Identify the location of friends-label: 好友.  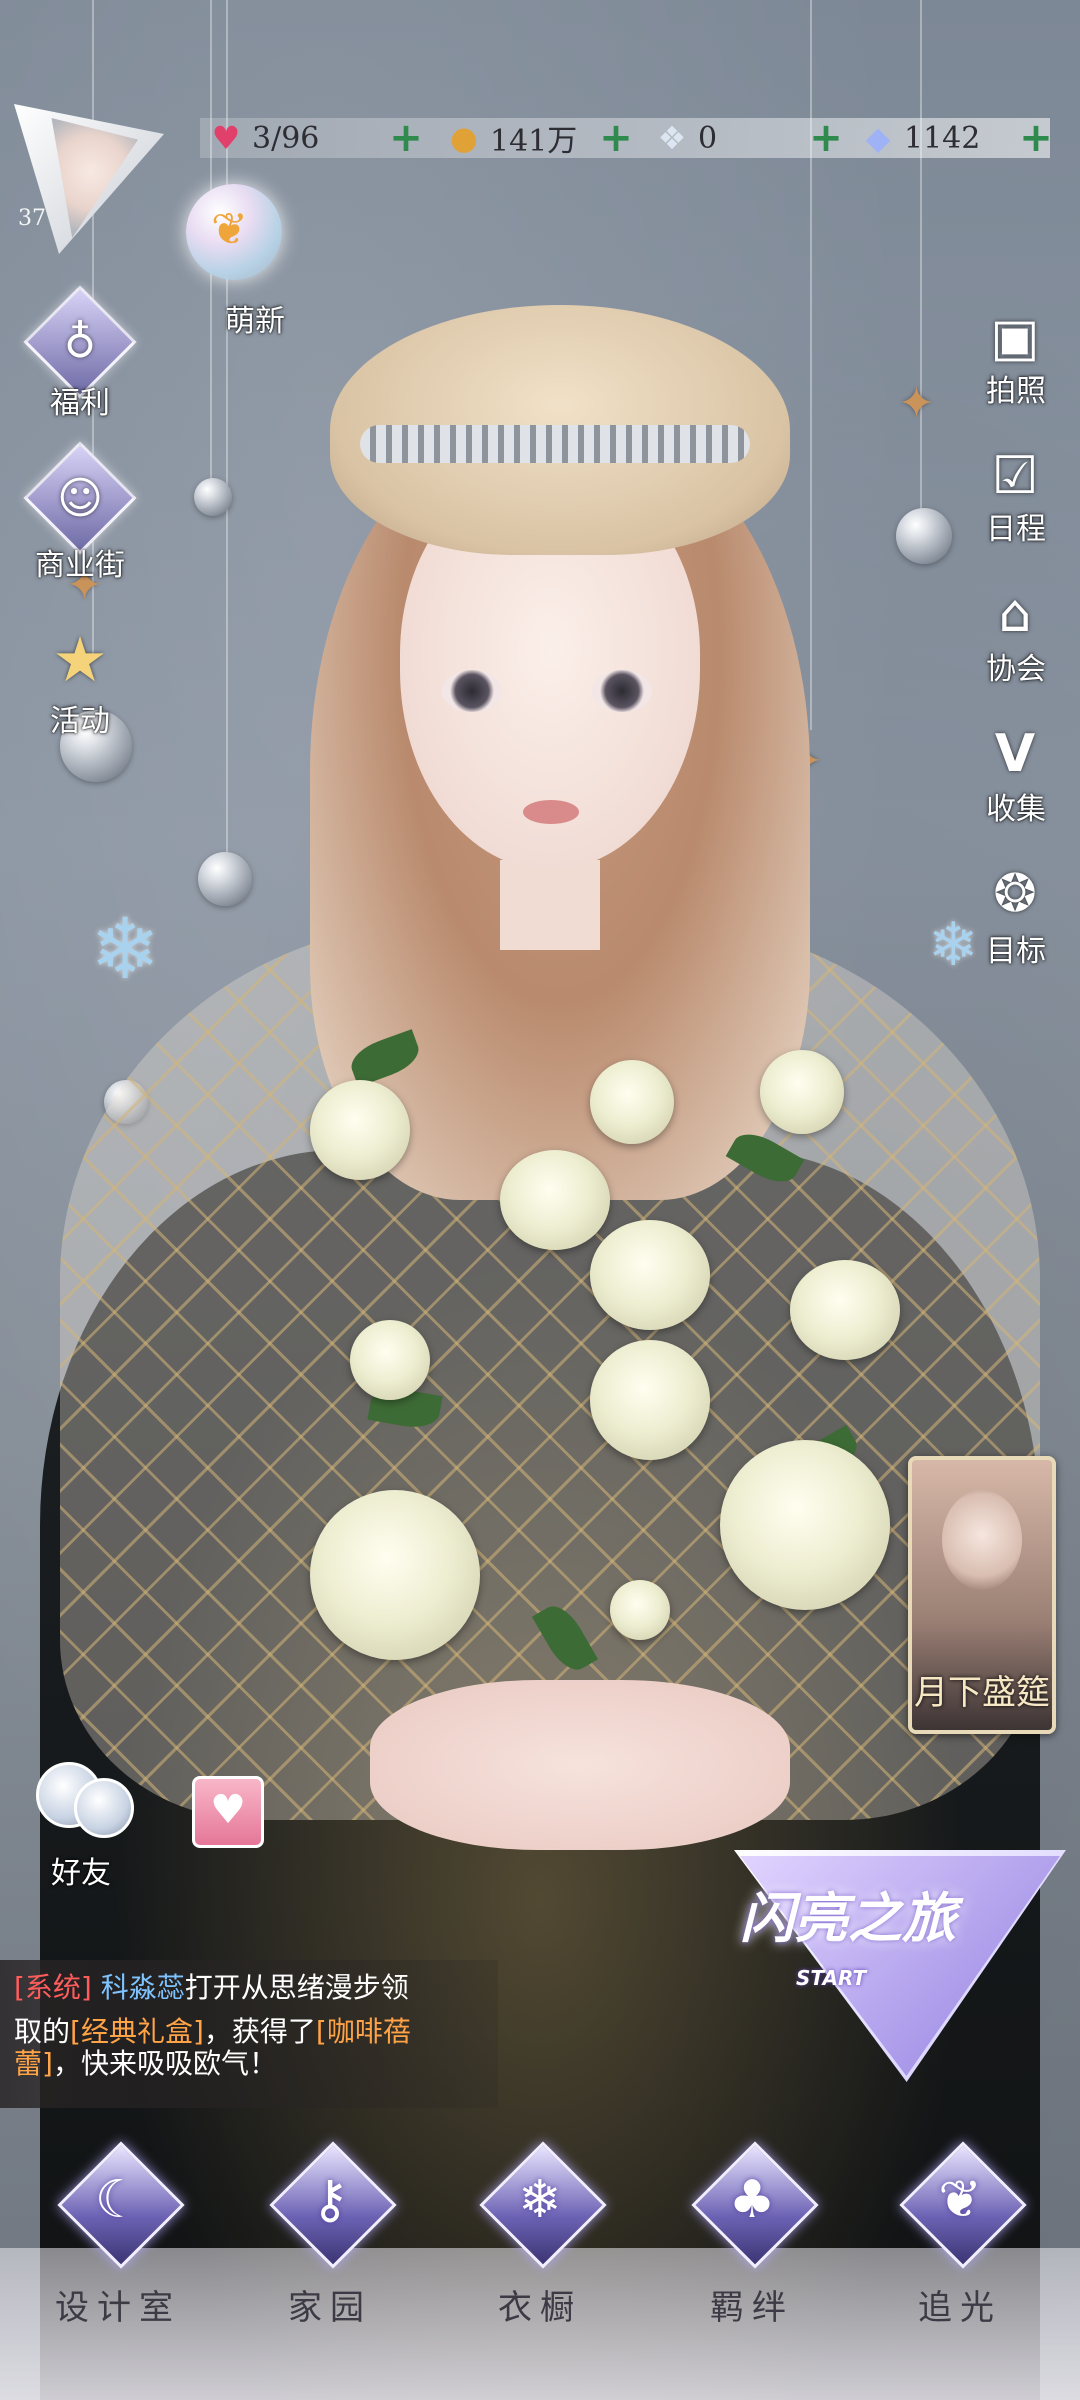
(81, 1873).